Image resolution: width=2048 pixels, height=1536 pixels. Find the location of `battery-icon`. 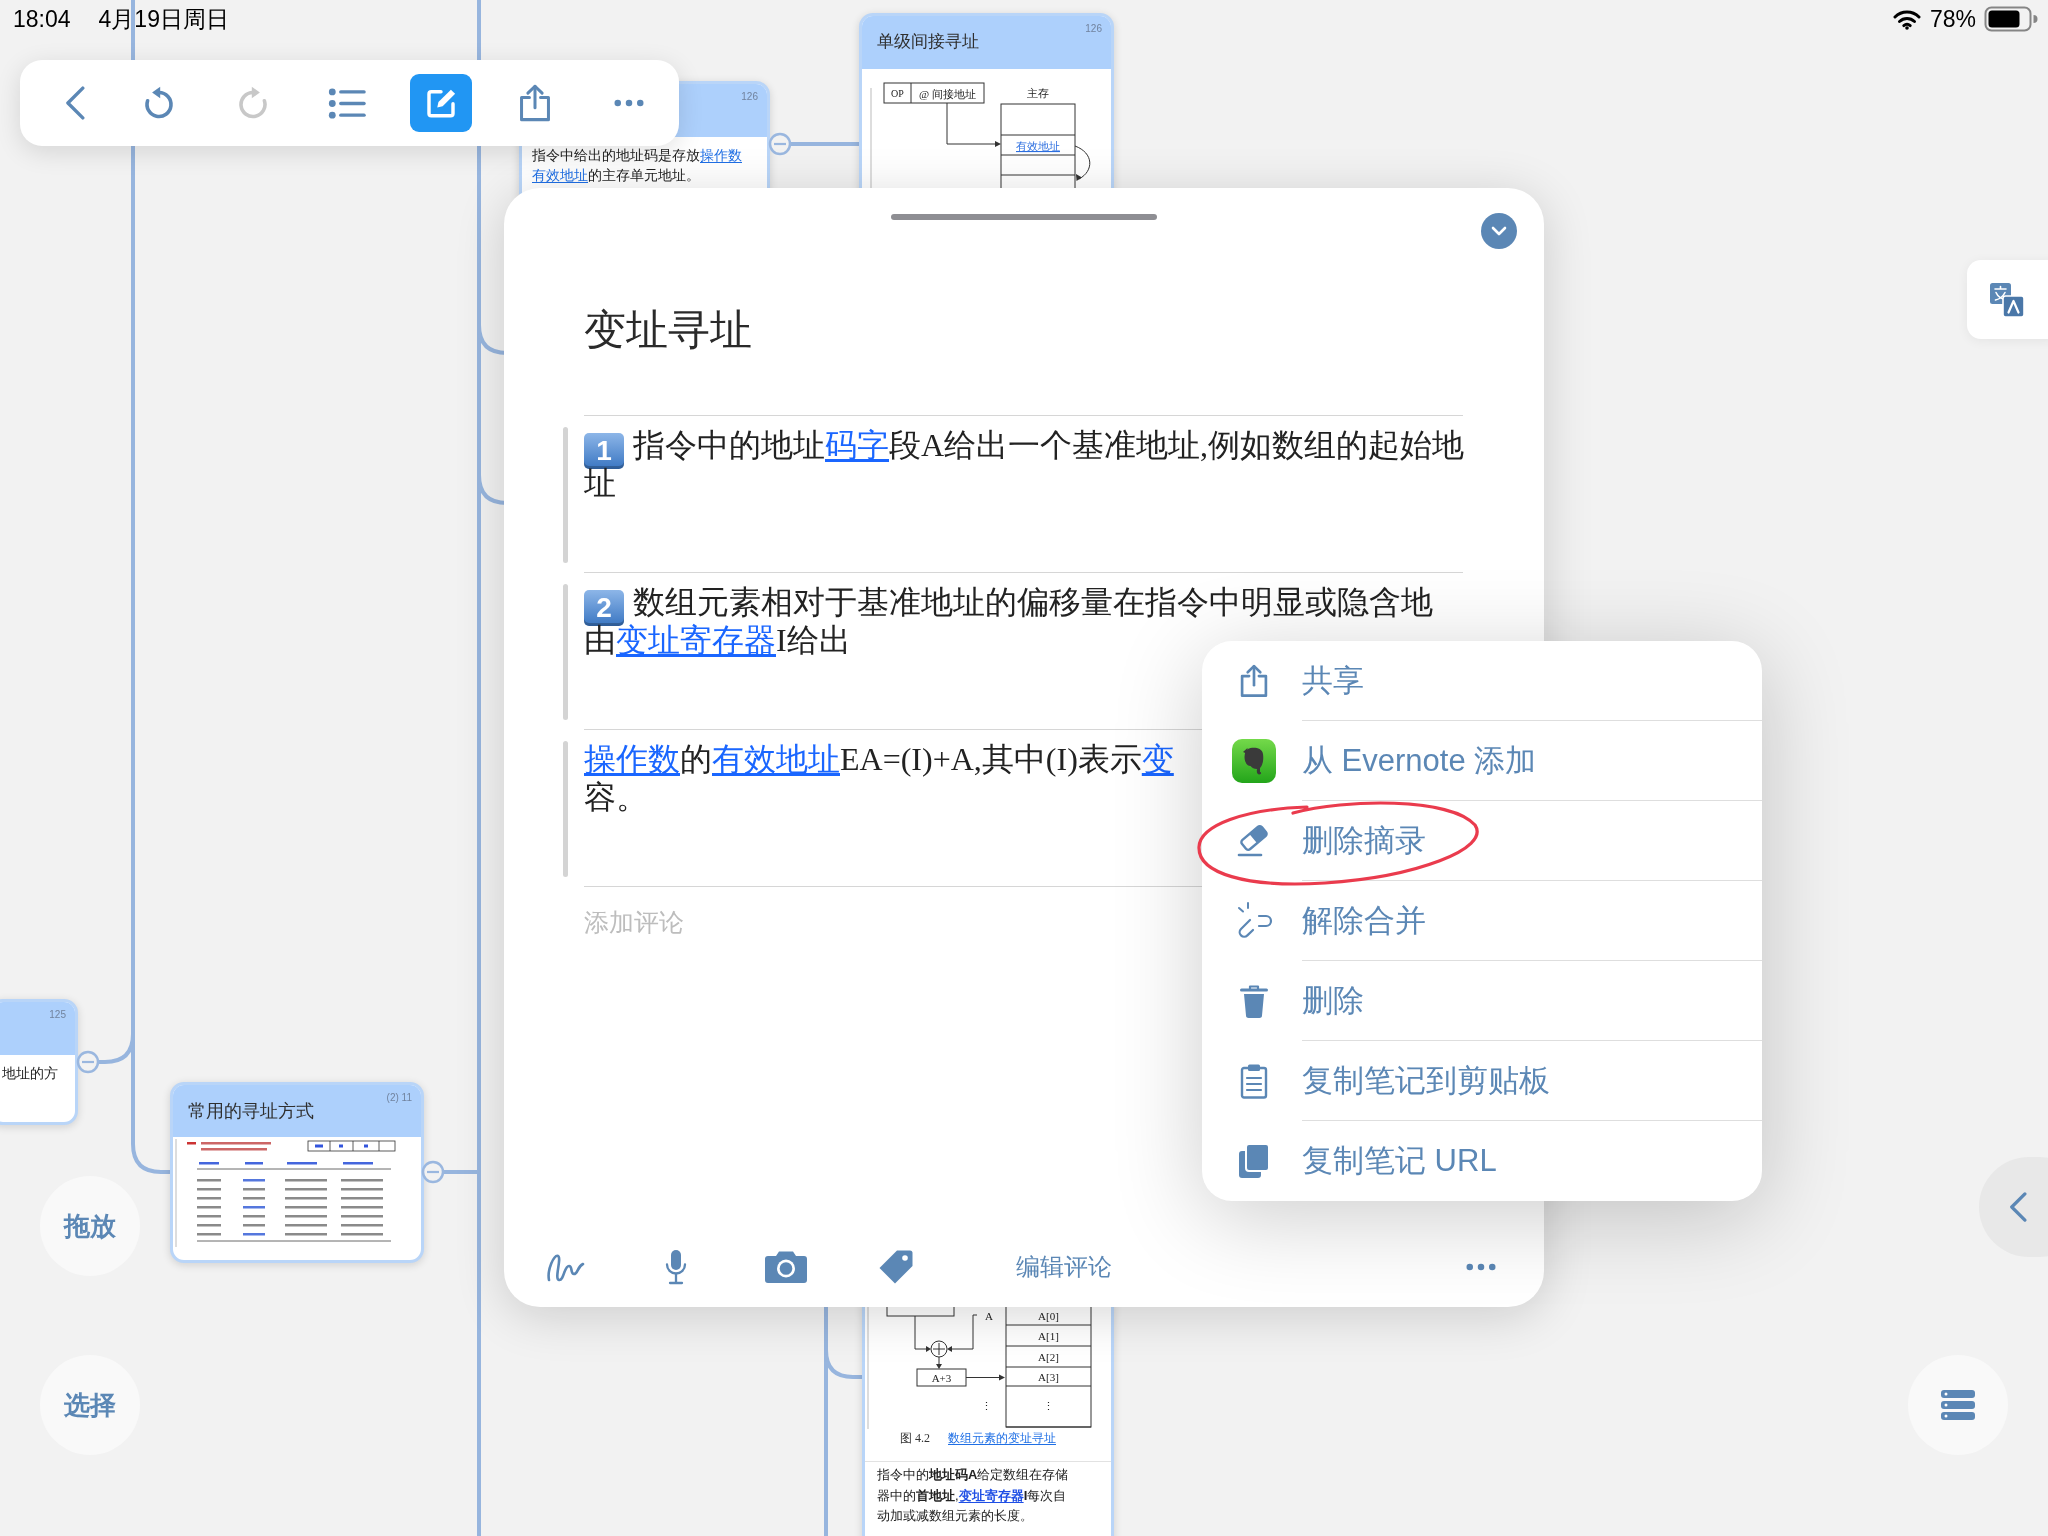

battery-icon is located at coordinates (2011, 19).